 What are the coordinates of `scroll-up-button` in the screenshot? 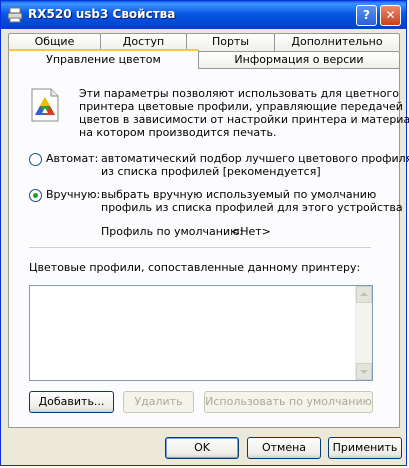 It's located at (364, 294).